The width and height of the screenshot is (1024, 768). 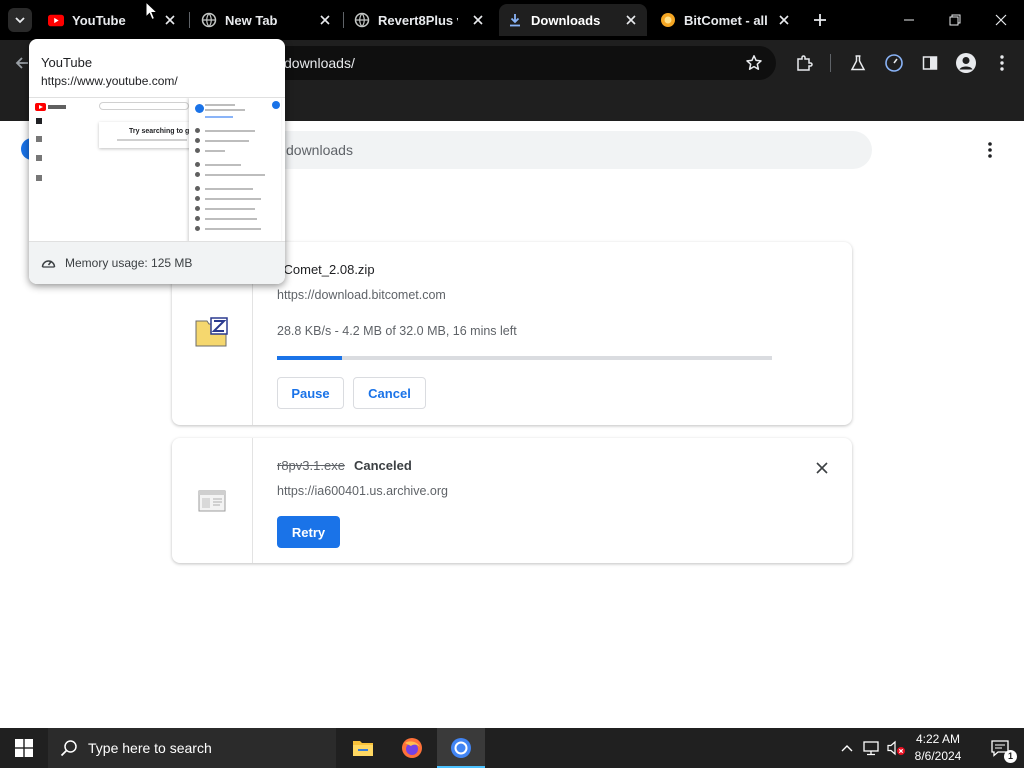 I want to click on taskbar-search-box: Type here to search, so click(x=192, y=748).